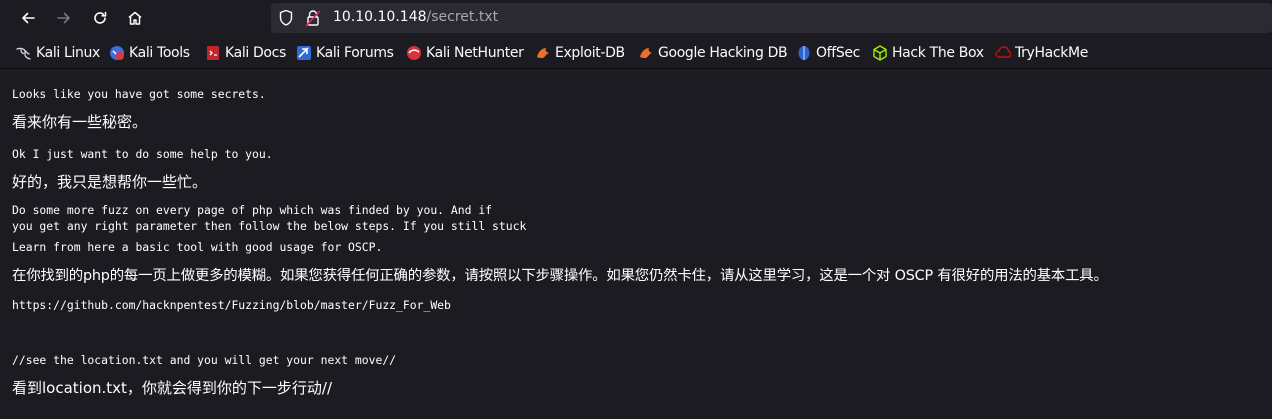  Describe the element at coordinates (304, 53) in the screenshot. I see `kali-forums-icon` at that location.